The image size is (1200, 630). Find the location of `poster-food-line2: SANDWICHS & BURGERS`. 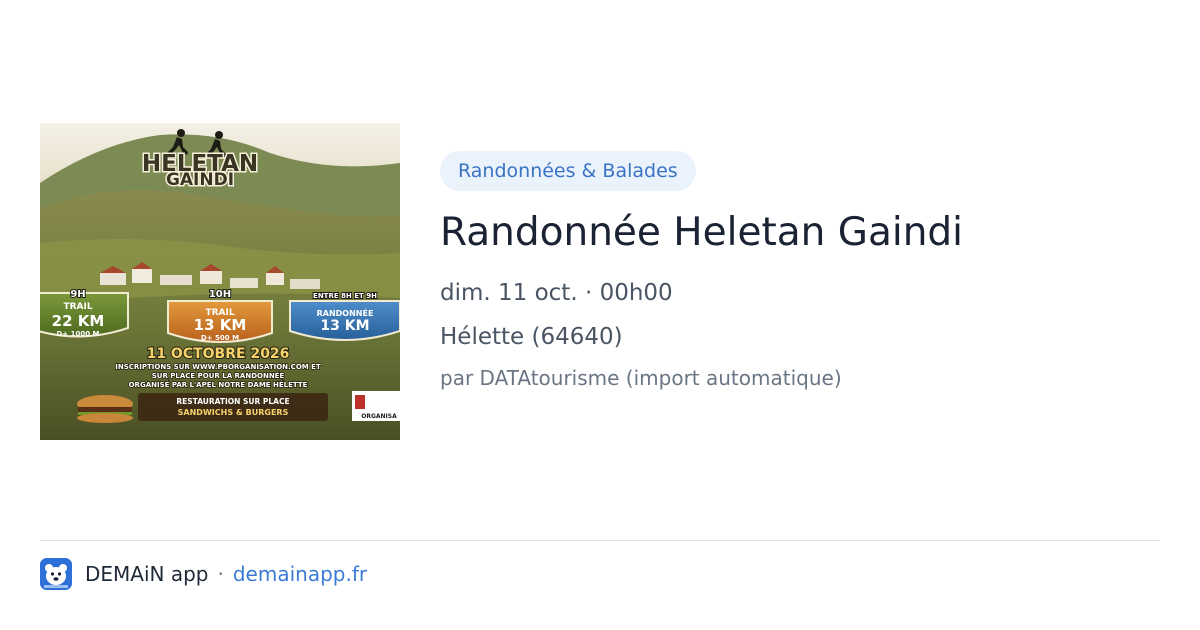

poster-food-line2: SANDWICHS & BURGERS is located at coordinates (233, 412).